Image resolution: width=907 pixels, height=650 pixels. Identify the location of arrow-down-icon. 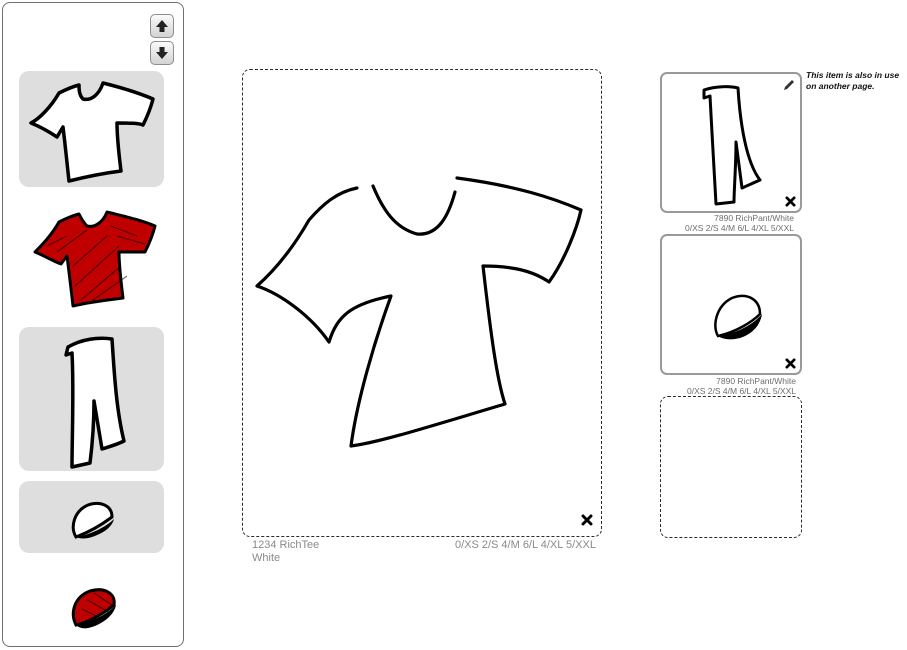
(162, 53).